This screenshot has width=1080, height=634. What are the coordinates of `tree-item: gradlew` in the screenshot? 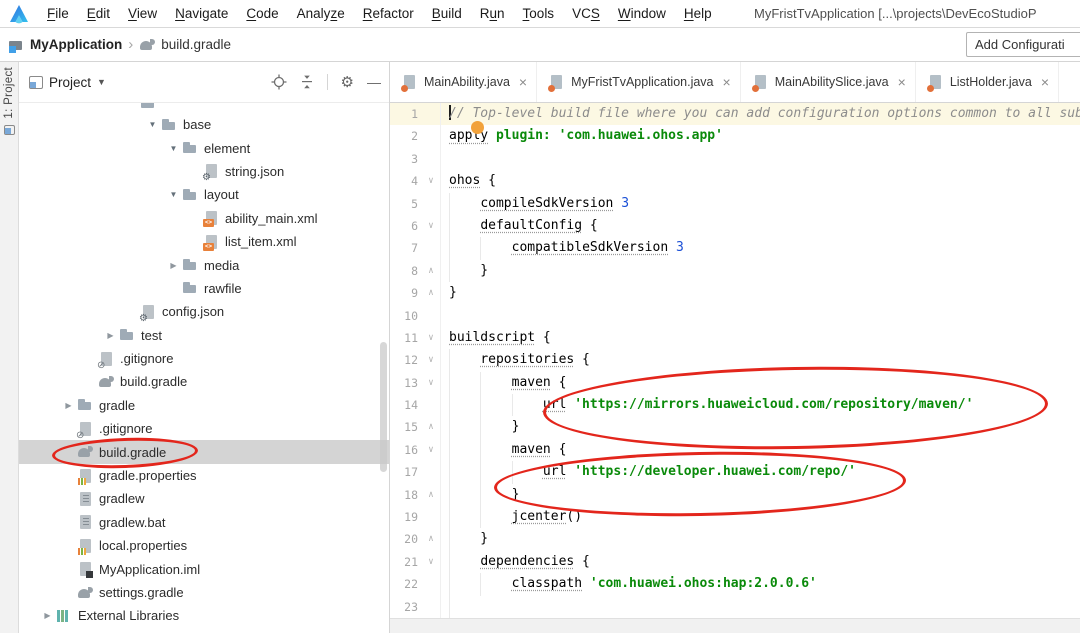 It's located at (204, 498).